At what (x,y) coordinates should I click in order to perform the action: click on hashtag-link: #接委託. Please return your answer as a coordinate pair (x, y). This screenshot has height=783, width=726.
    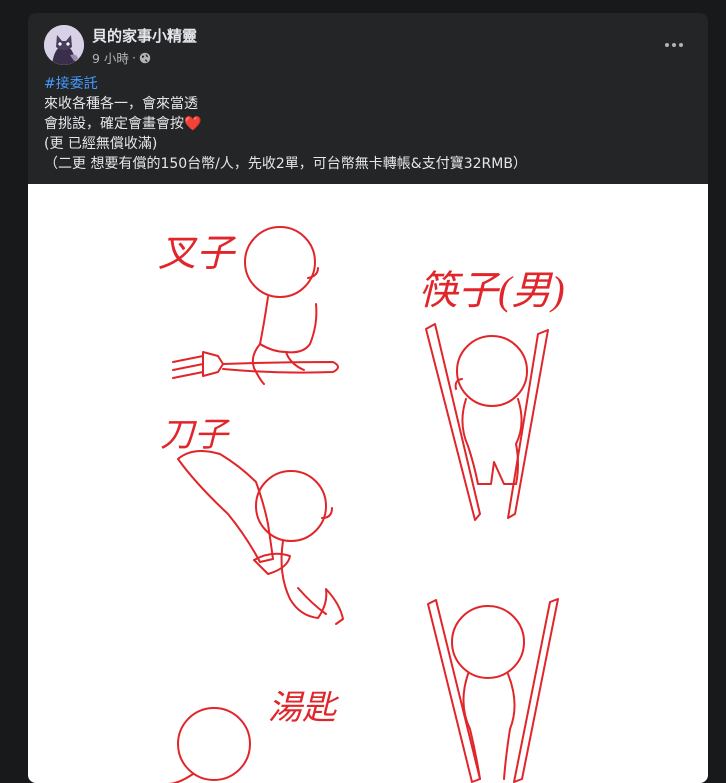
    Looking at the image, I should click on (71, 84).